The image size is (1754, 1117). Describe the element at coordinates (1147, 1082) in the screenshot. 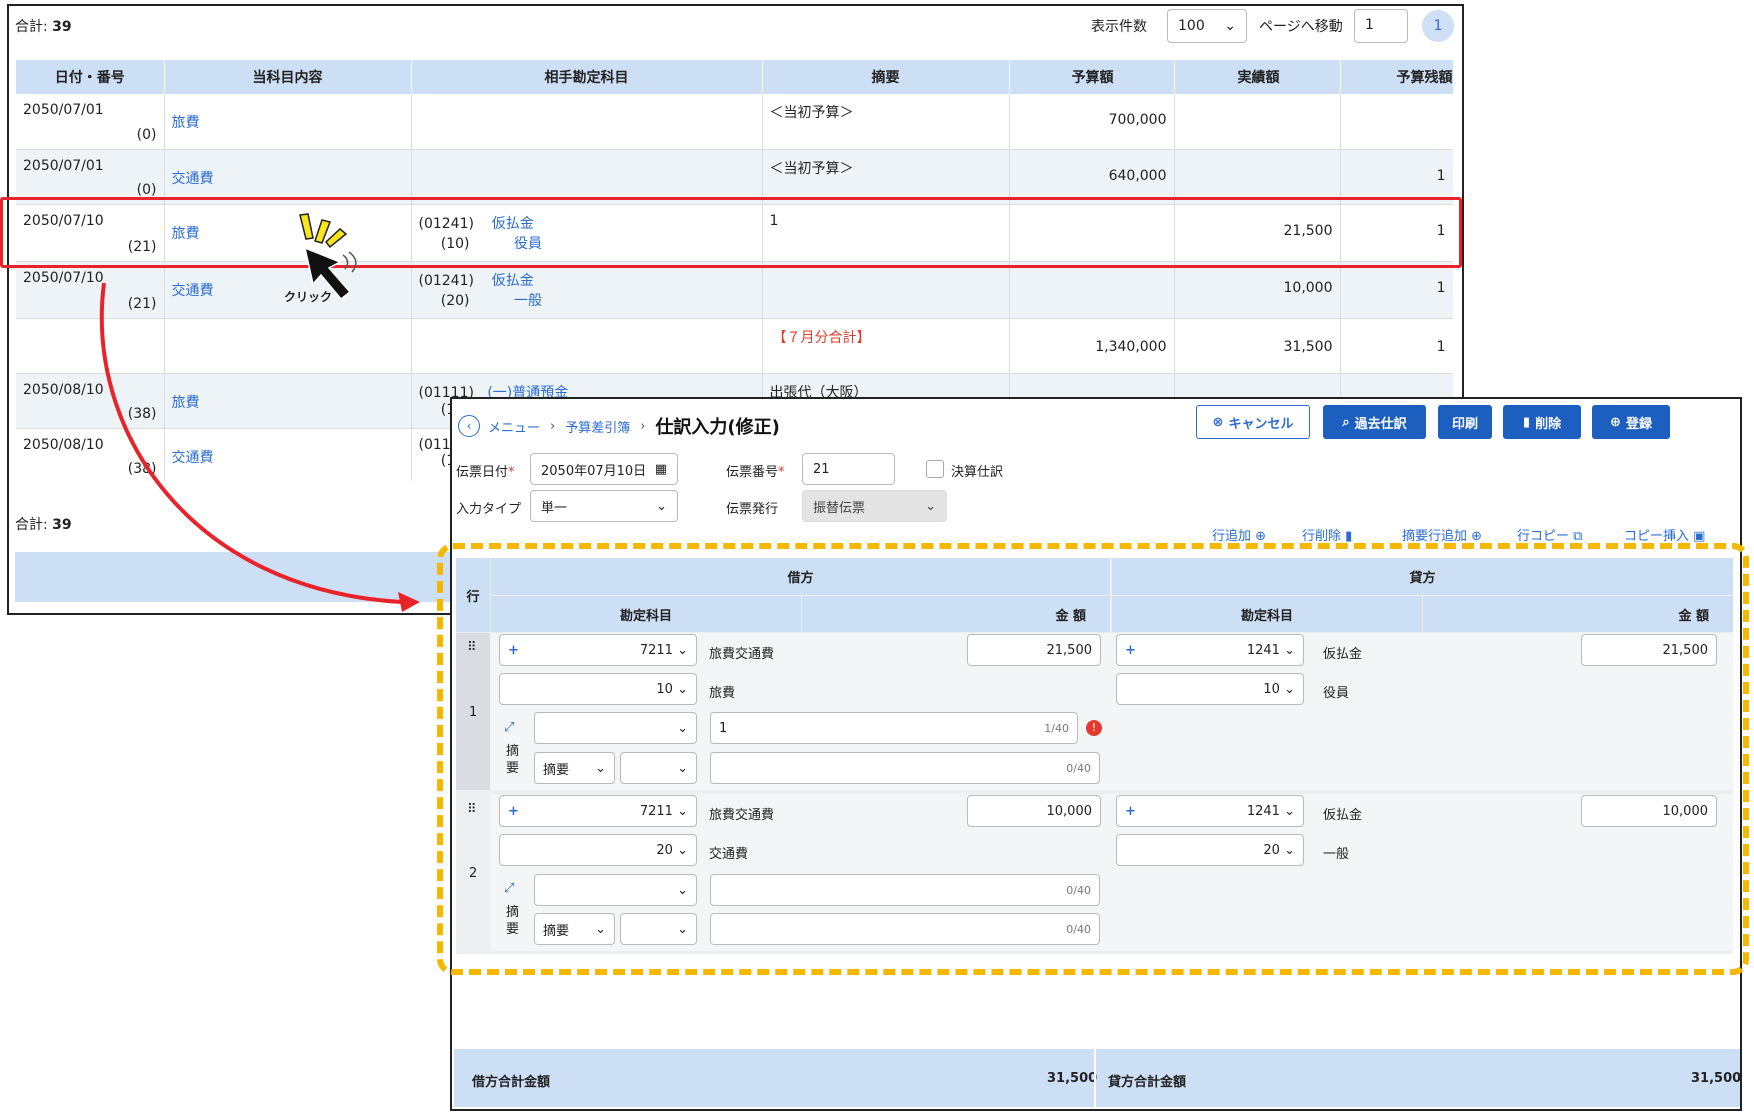

I see `credit-total-label: 貸方合計金額` at that location.